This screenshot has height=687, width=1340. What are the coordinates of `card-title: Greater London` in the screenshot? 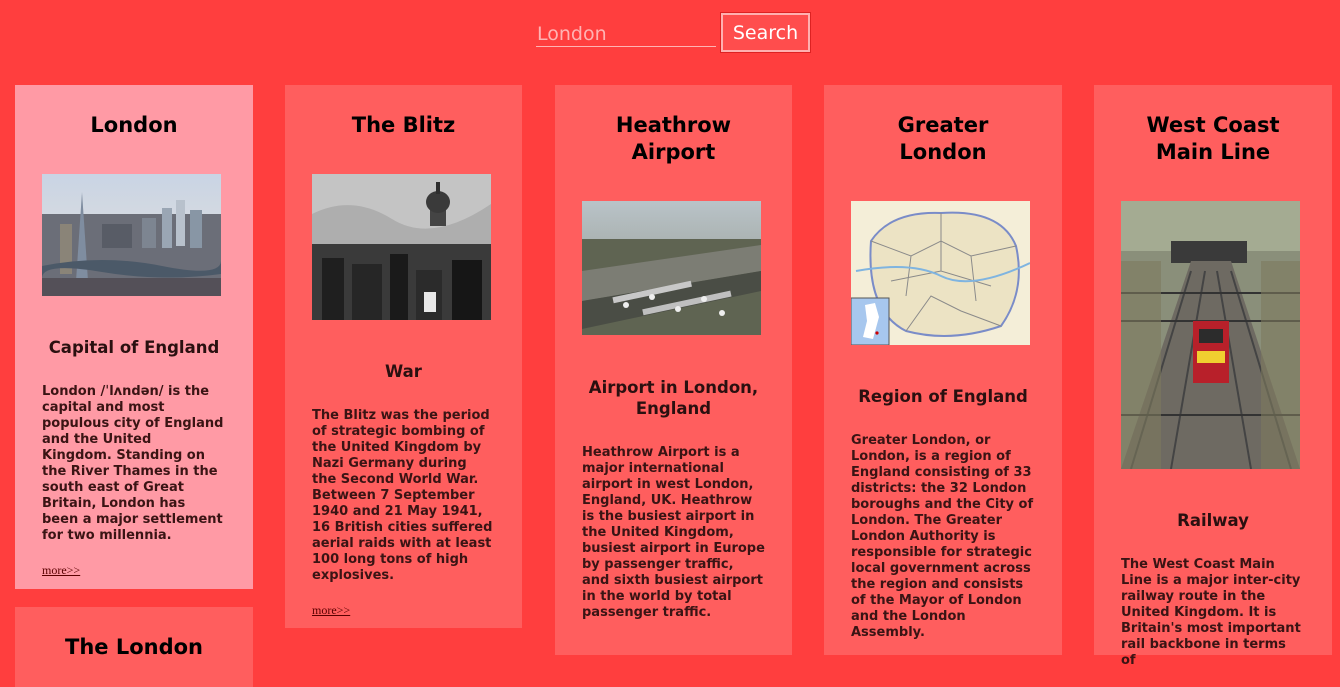 It's located at (943, 138).